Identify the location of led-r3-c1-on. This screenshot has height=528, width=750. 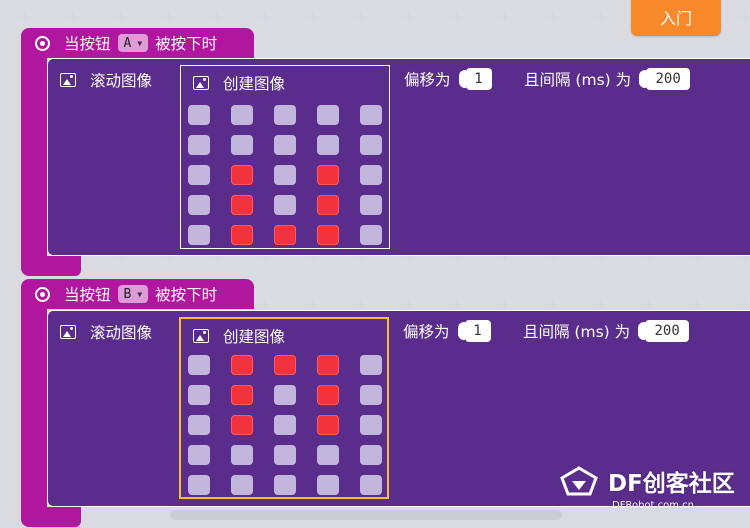
(242, 205).